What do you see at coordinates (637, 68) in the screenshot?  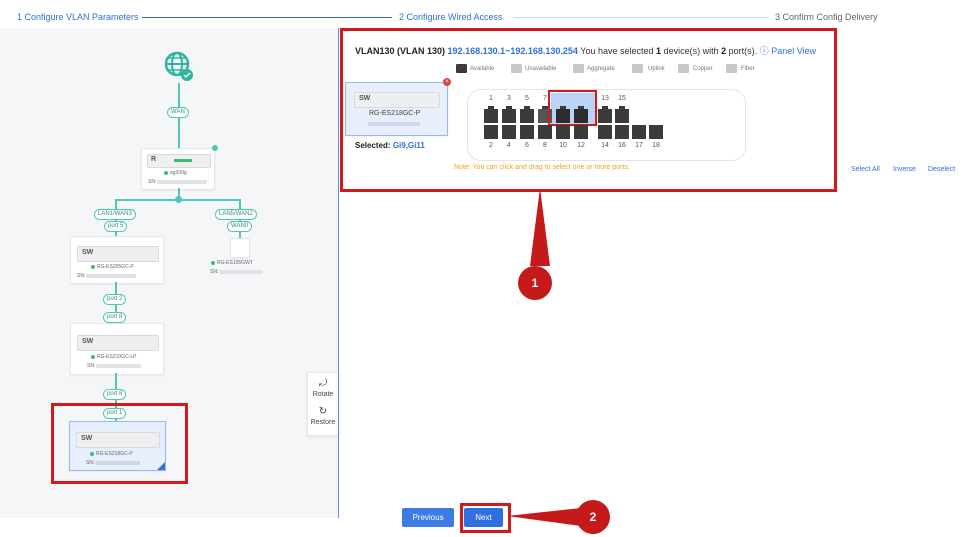 I see `legend-uplink-icon` at bounding box center [637, 68].